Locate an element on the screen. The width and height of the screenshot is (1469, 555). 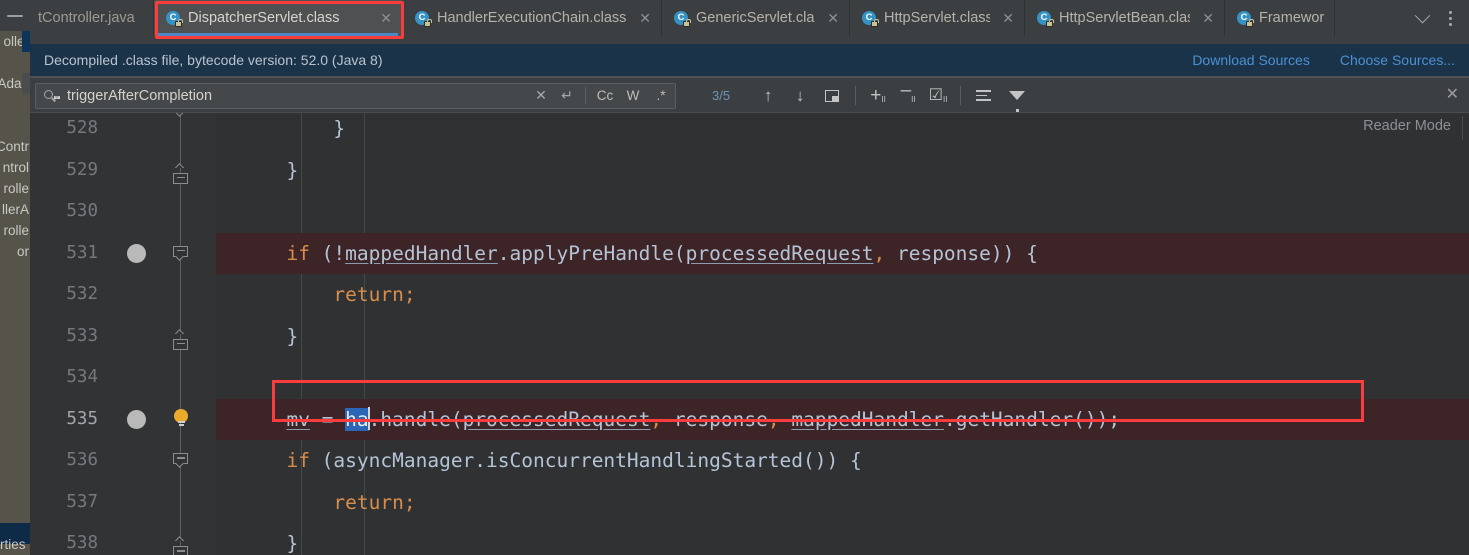
tab-httpservlet-class: HttpServlet.class ✕ is located at coordinates (937, 18).